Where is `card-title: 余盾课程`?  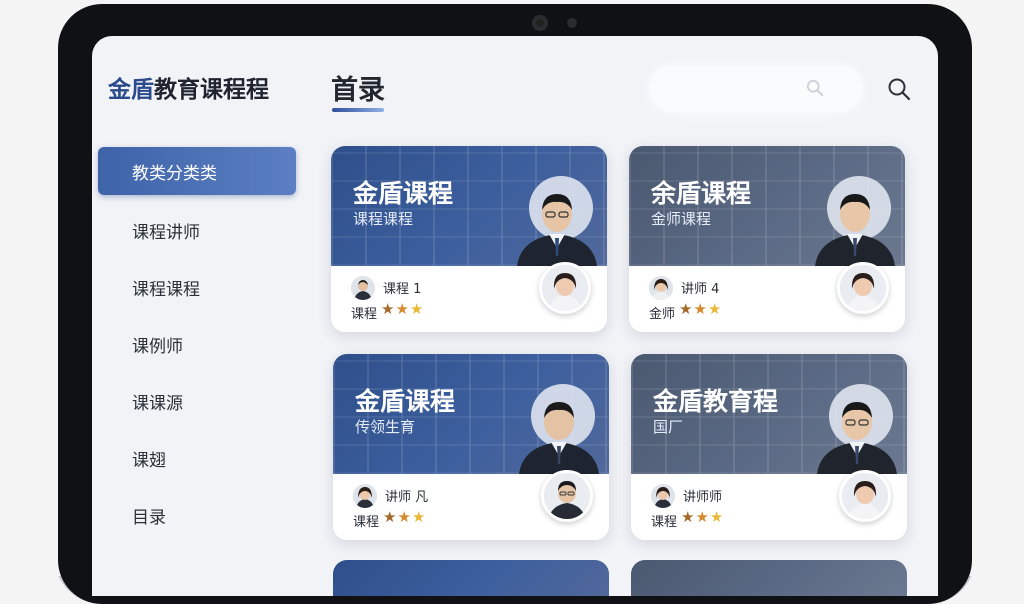
card-title: 余盾课程 is located at coordinates (701, 193).